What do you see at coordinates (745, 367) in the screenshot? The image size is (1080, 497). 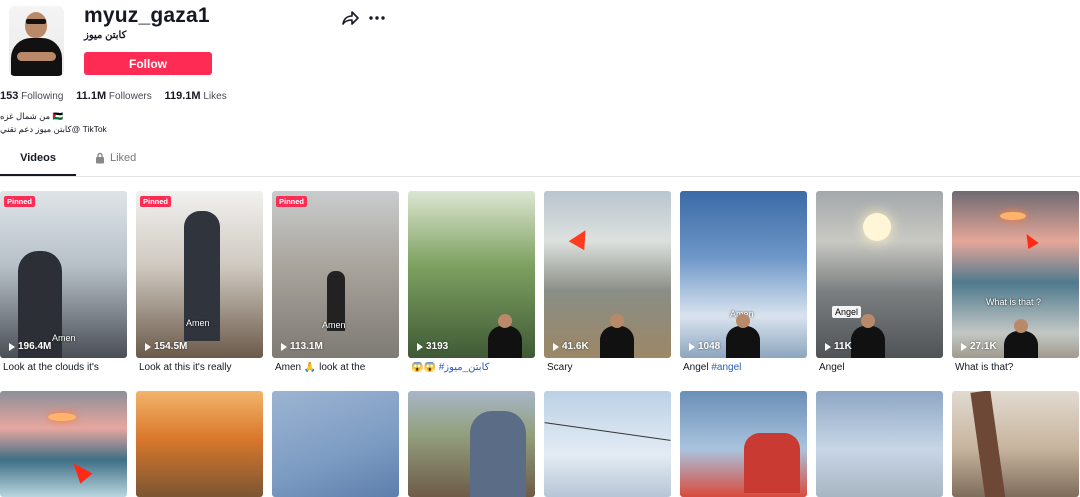 I see `video-caption: Angel #angel` at bounding box center [745, 367].